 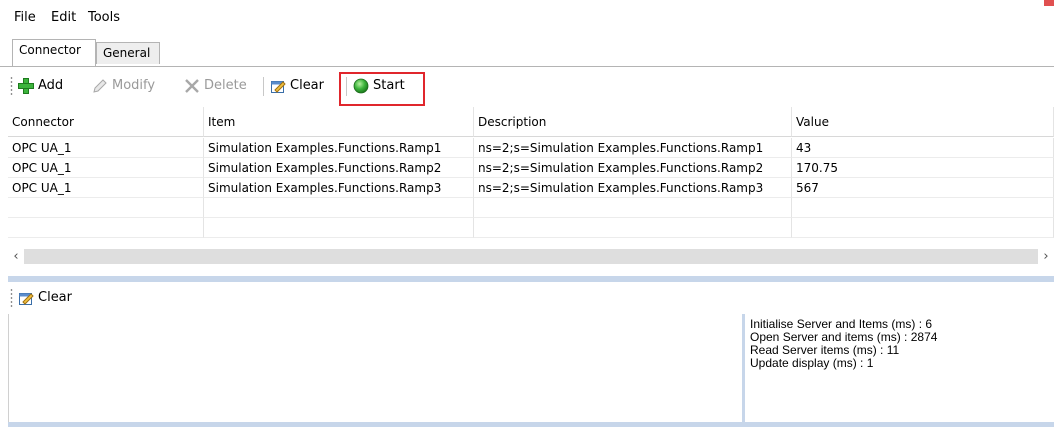 What do you see at coordinates (25, 18) in the screenshot?
I see `menu-file: File` at bounding box center [25, 18].